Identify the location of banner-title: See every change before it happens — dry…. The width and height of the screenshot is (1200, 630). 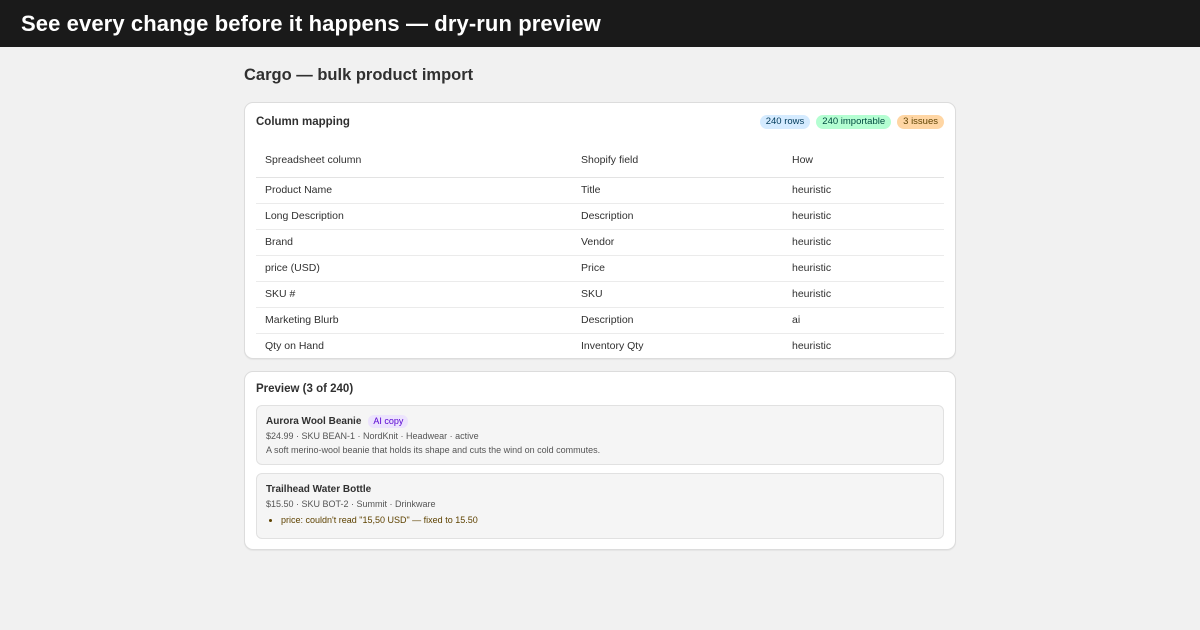
(311, 23).